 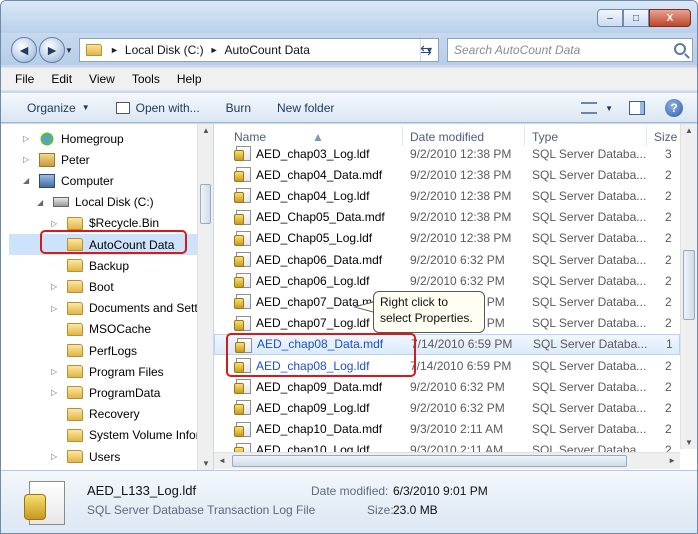 I want to click on back-button: ◄, so click(x=24, y=50).